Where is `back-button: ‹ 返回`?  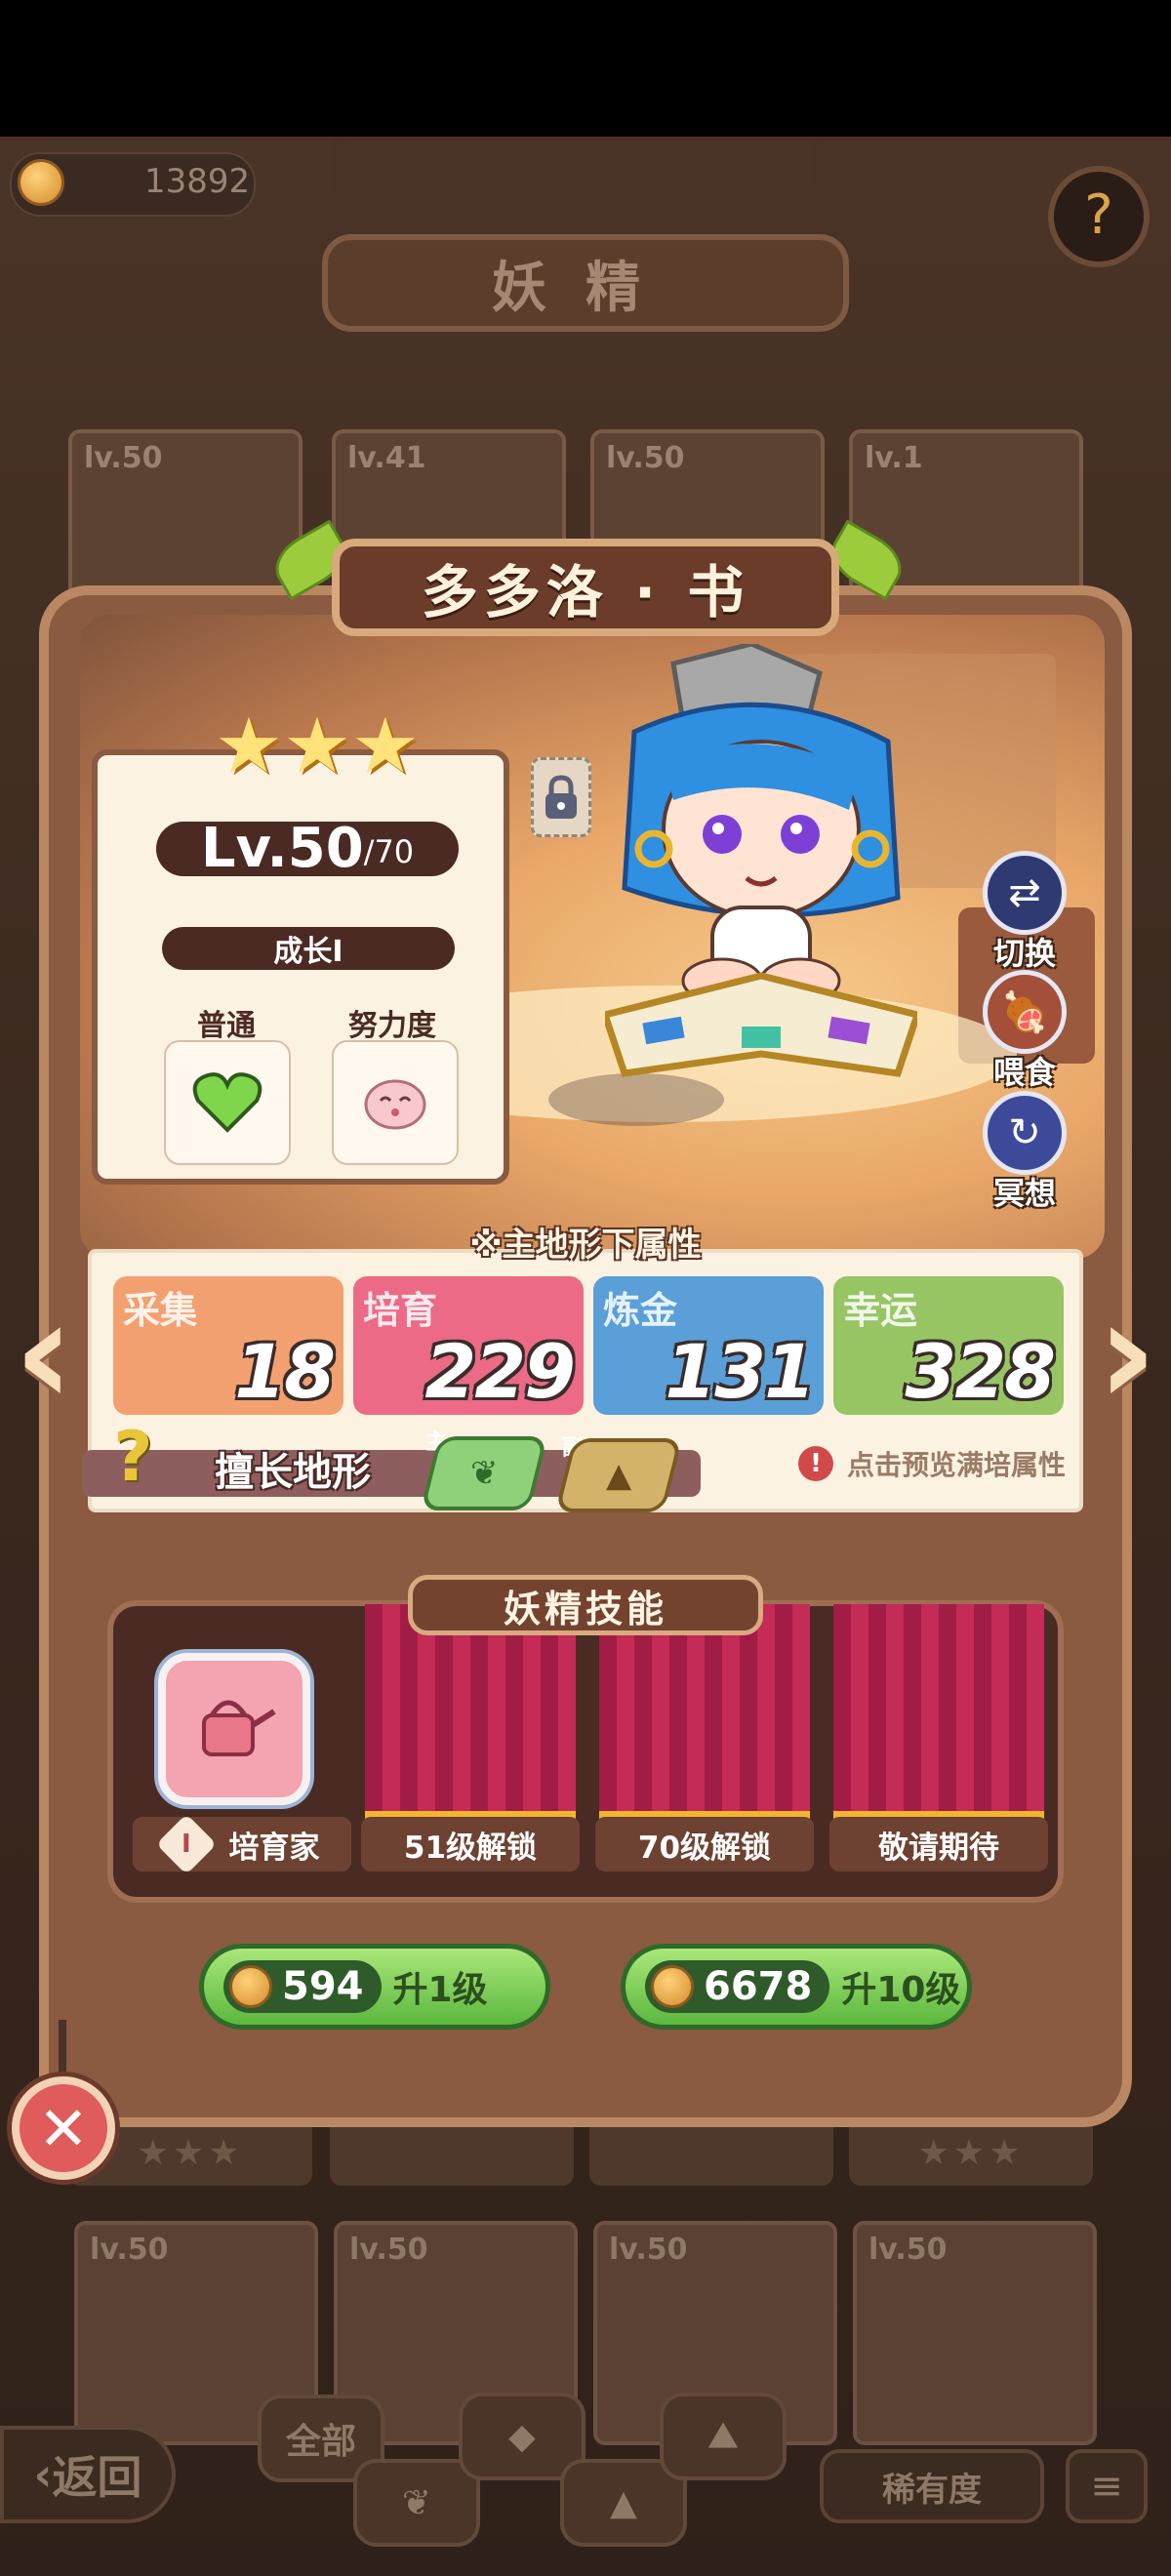
back-button: ‹ 返回 is located at coordinates (88, 2474).